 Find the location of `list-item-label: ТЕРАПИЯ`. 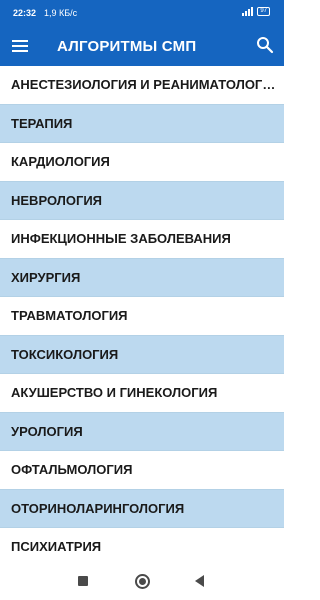

list-item-label: ТЕРАПИЯ is located at coordinates (42, 123).